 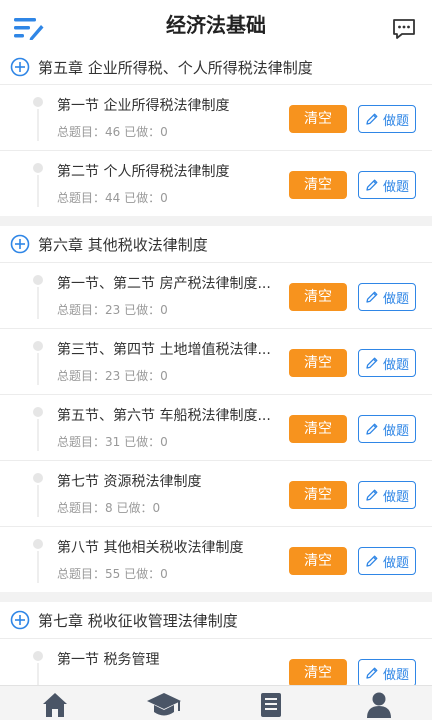 I want to click on section-item: 第一节 税务管理 清空 做题, so click(x=216, y=661).